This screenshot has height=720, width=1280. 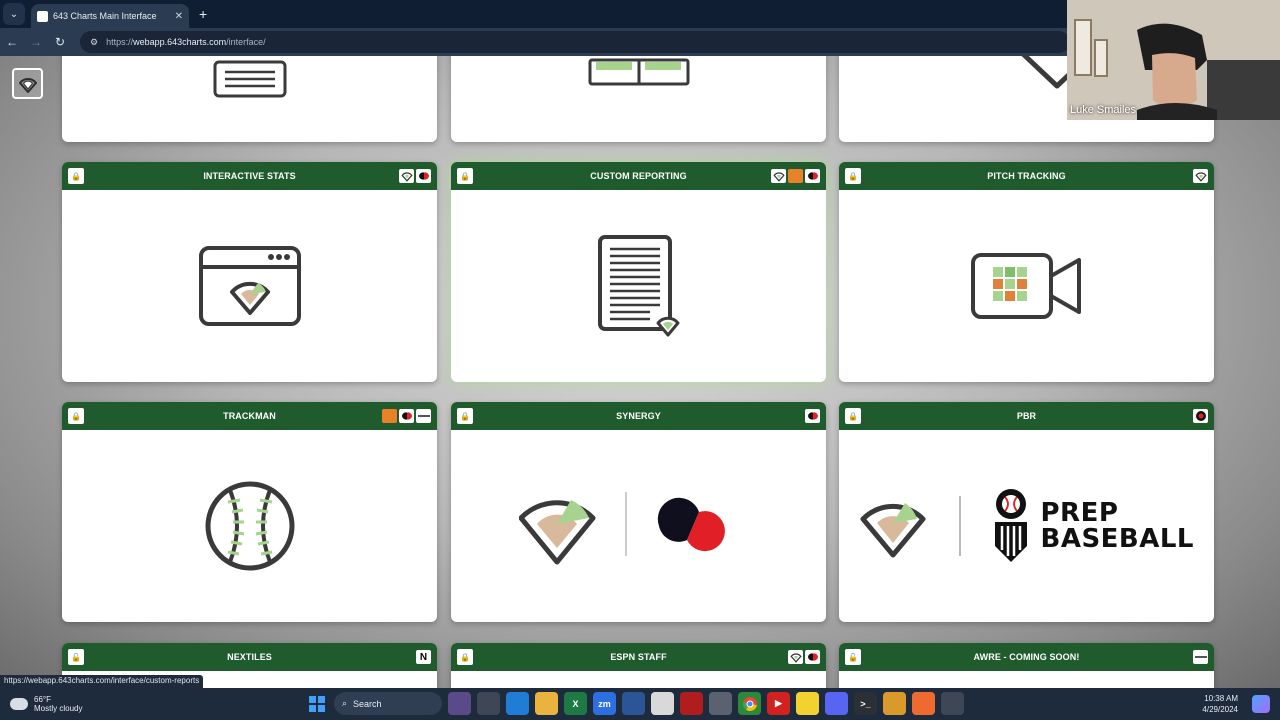 I want to click on card-custom-reporting: 🔒 CUSTOM REPORTING, so click(x=638, y=272).